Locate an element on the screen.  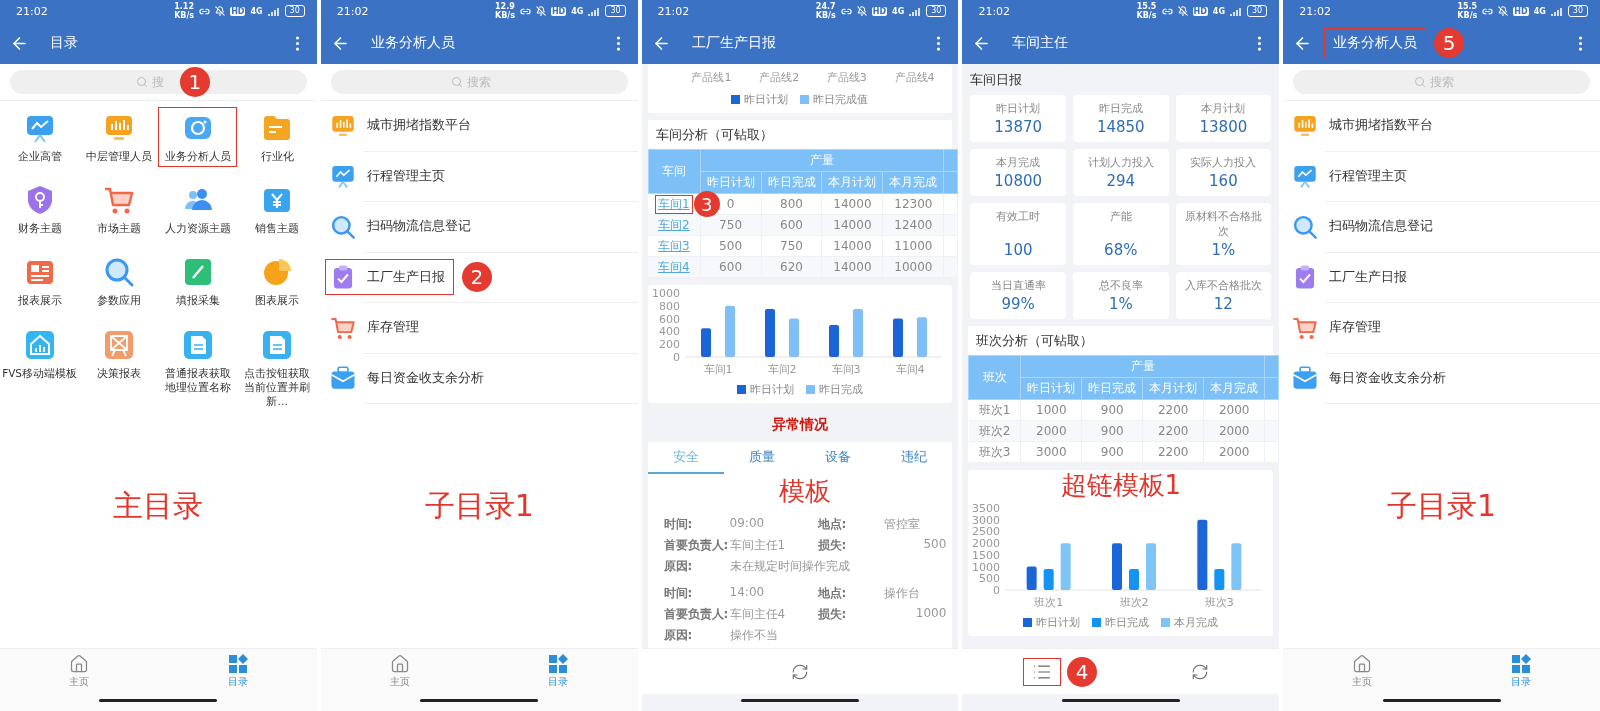
section-title: 异常情况 is located at coordinates (800, 424).